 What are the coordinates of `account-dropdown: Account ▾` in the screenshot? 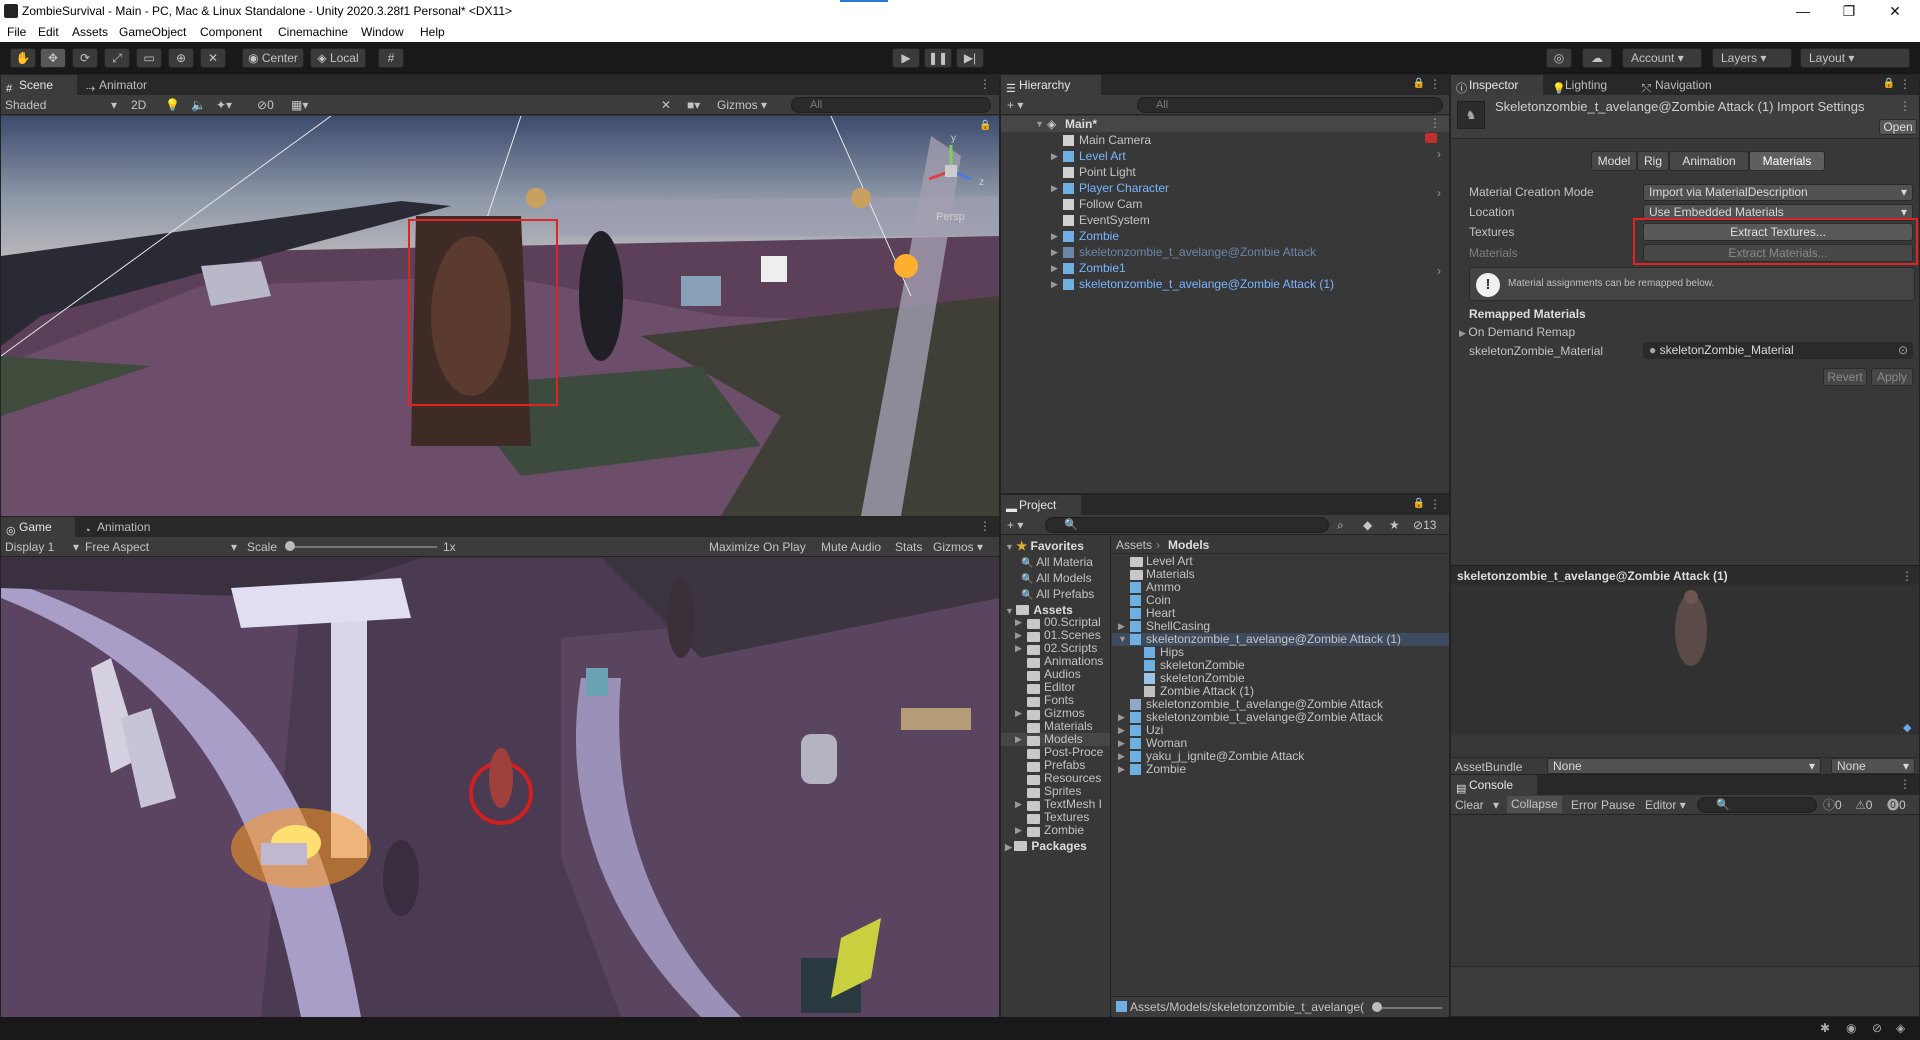 It's located at (1662, 58).